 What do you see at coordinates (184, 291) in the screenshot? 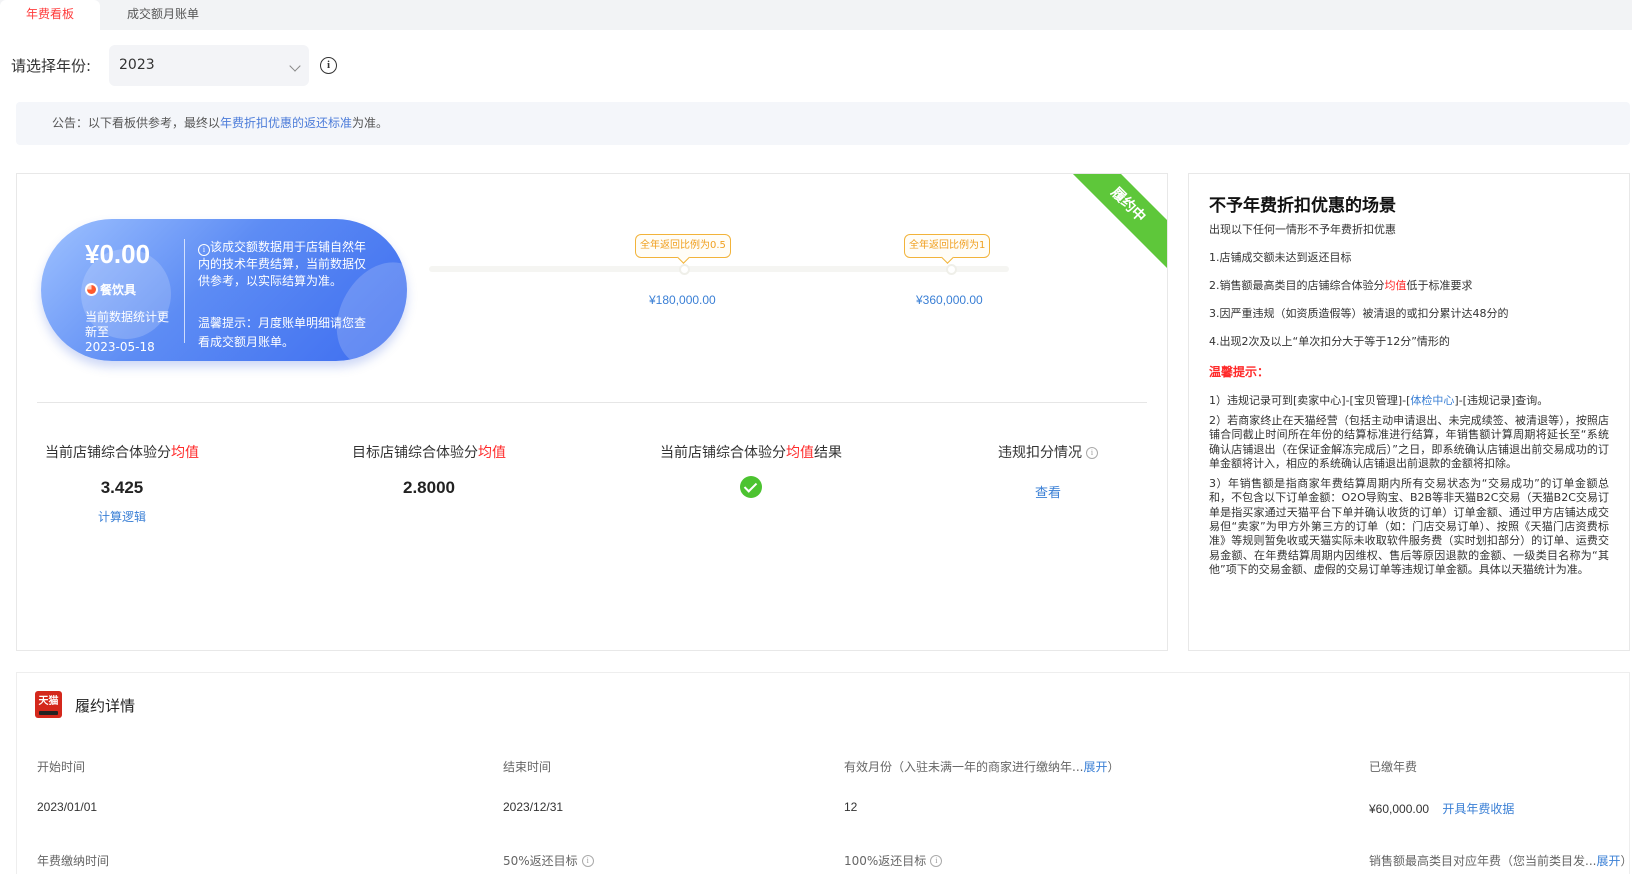
I see `card-divider` at bounding box center [184, 291].